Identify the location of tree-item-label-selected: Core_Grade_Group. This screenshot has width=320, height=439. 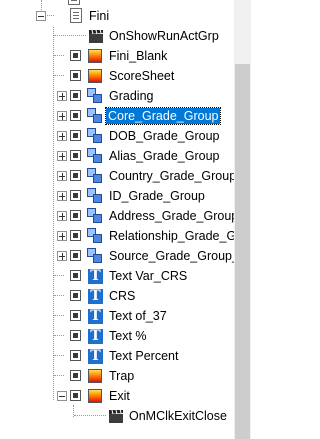
(163, 116).